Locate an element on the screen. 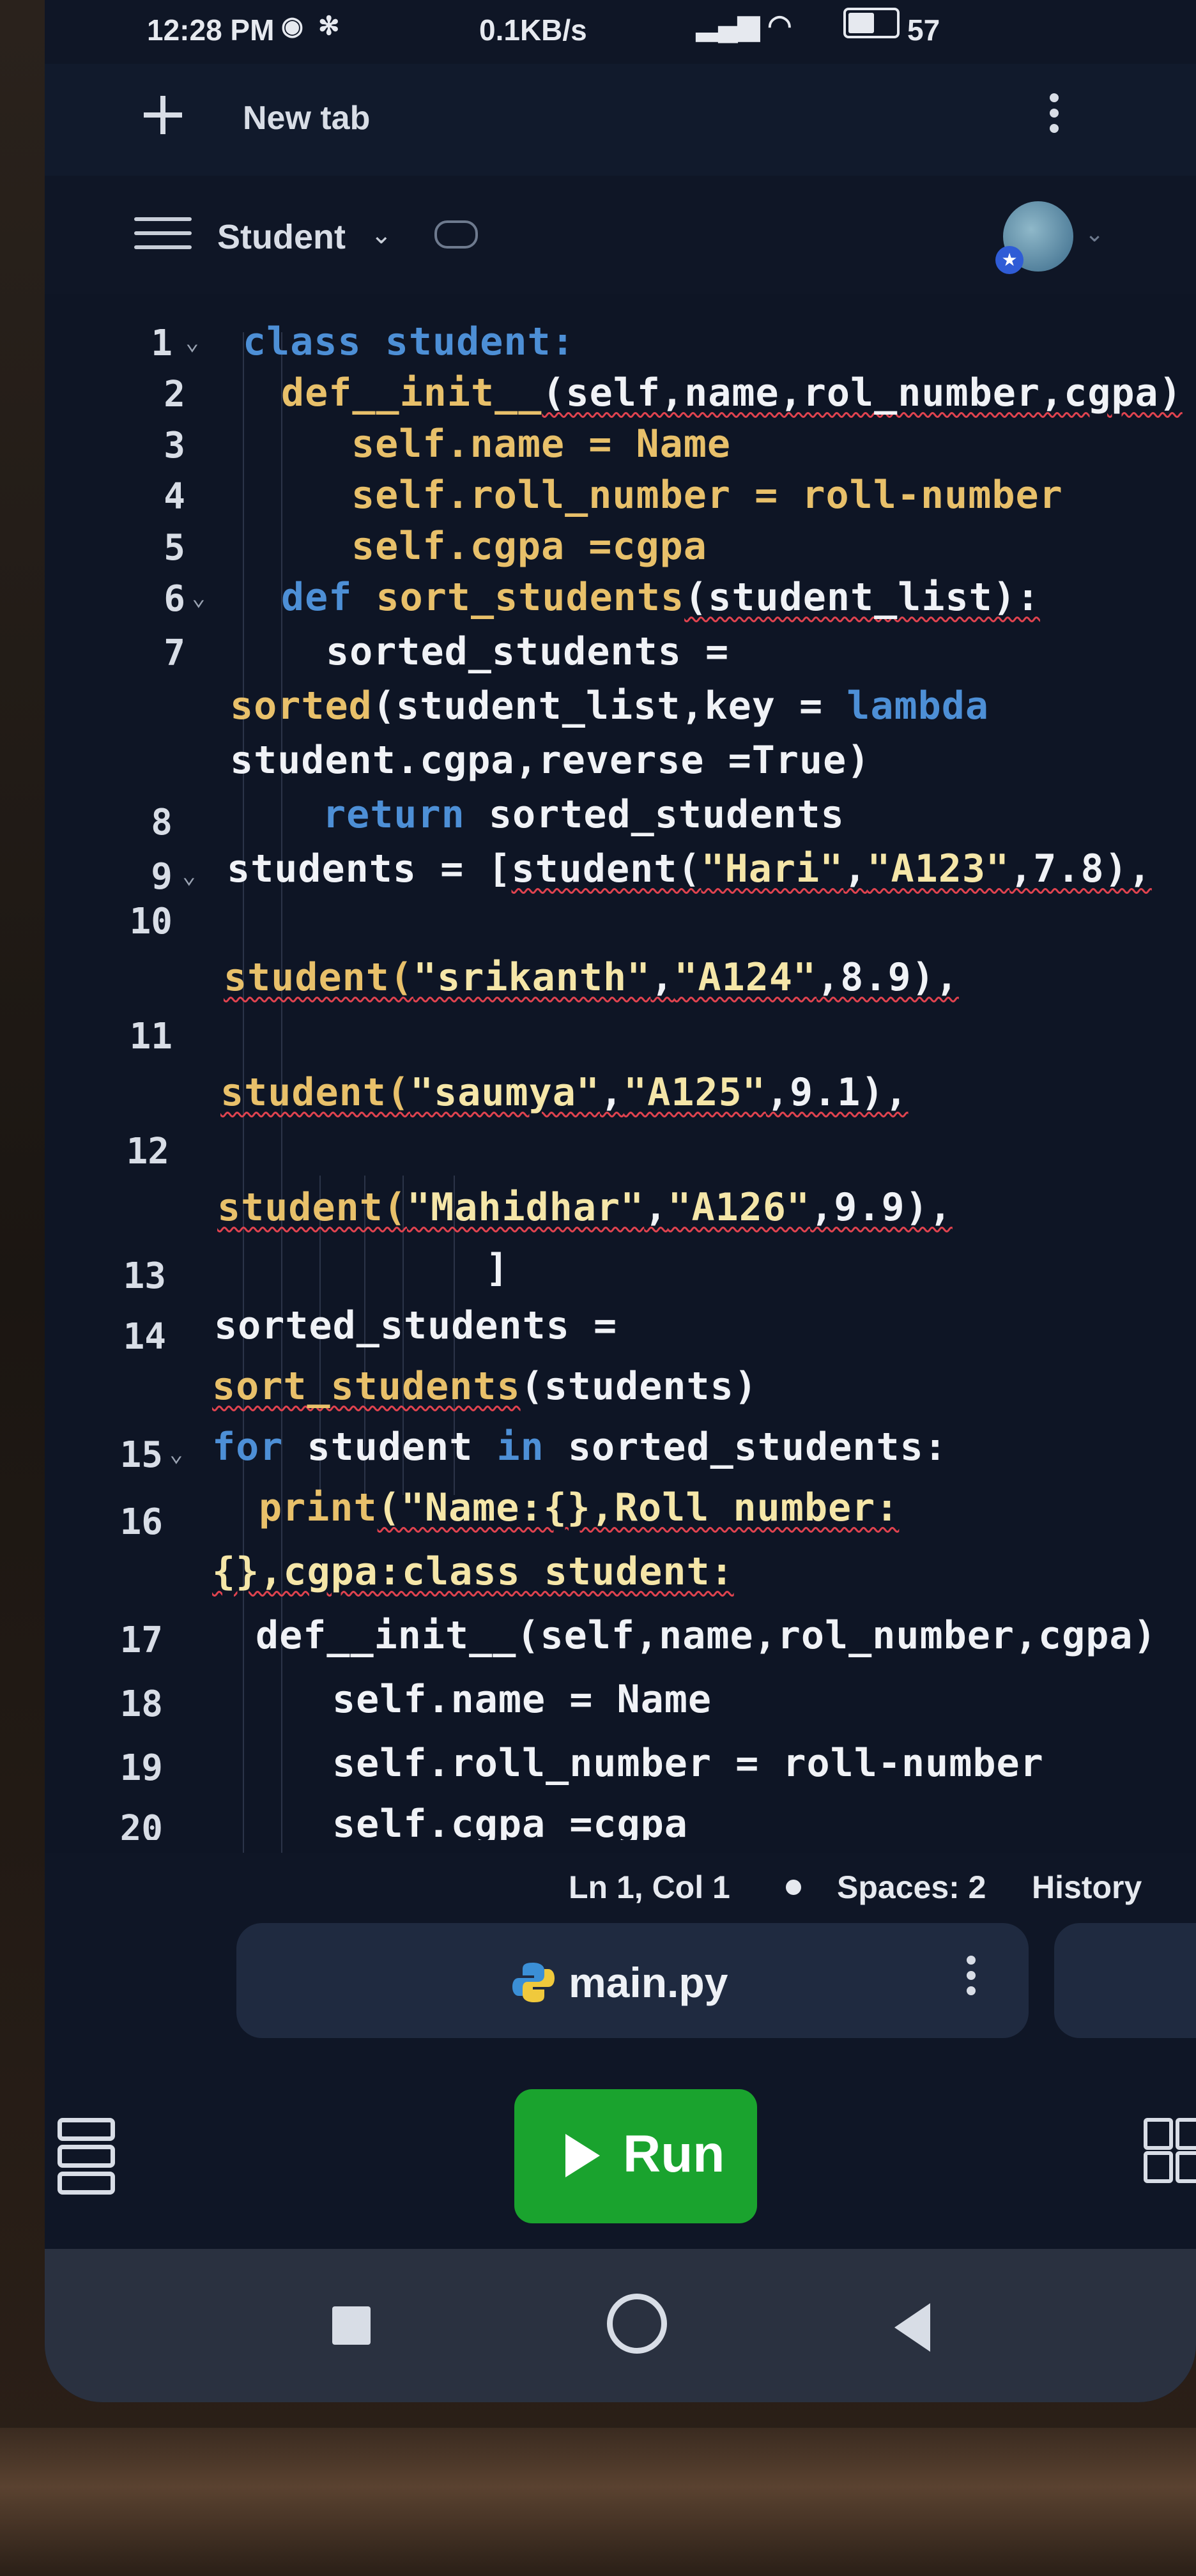 The height and width of the screenshot is (2576, 1196). hamburger-icon is located at coordinates (163, 236).